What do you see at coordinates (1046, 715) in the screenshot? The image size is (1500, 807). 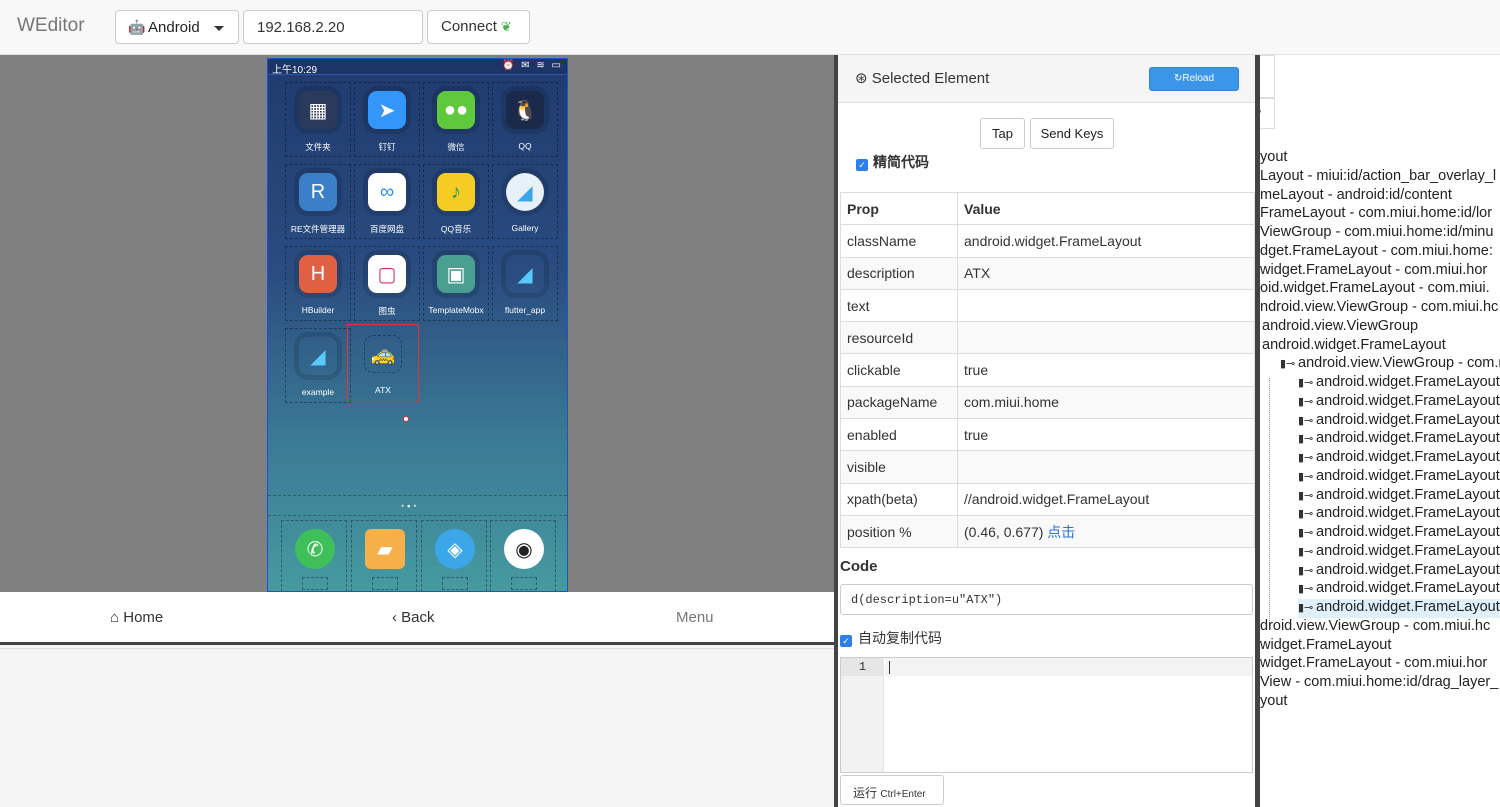 I see `code-editor: 1` at bounding box center [1046, 715].